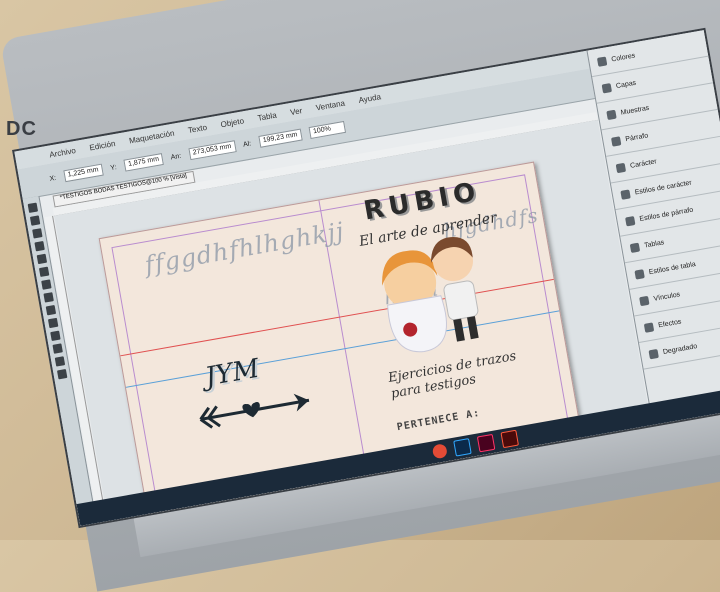 The image size is (720, 592). I want to click on chrome-taskbar-icon, so click(439, 451).